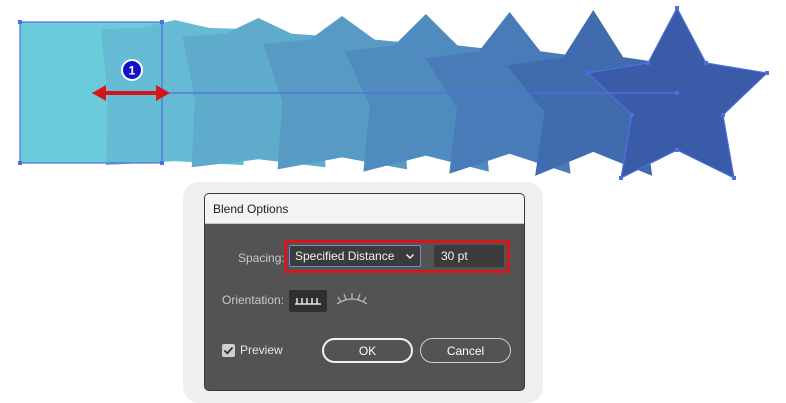  What do you see at coordinates (251, 208) in the screenshot?
I see `dialog-title: Blend Options` at bounding box center [251, 208].